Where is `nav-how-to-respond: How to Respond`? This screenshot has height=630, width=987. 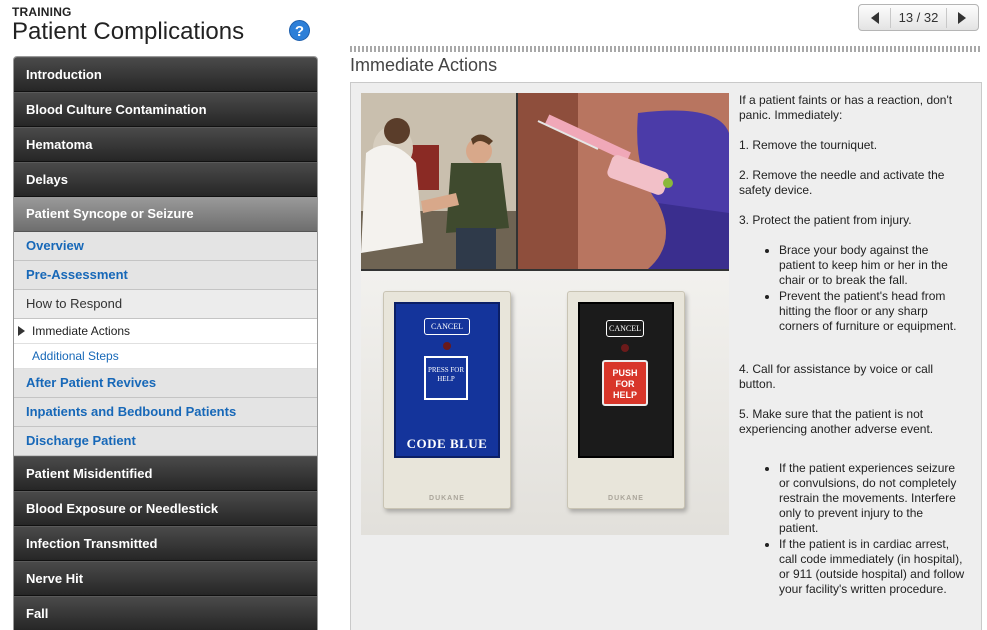 nav-how-to-respond: How to Respond is located at coordinates (165, 304).